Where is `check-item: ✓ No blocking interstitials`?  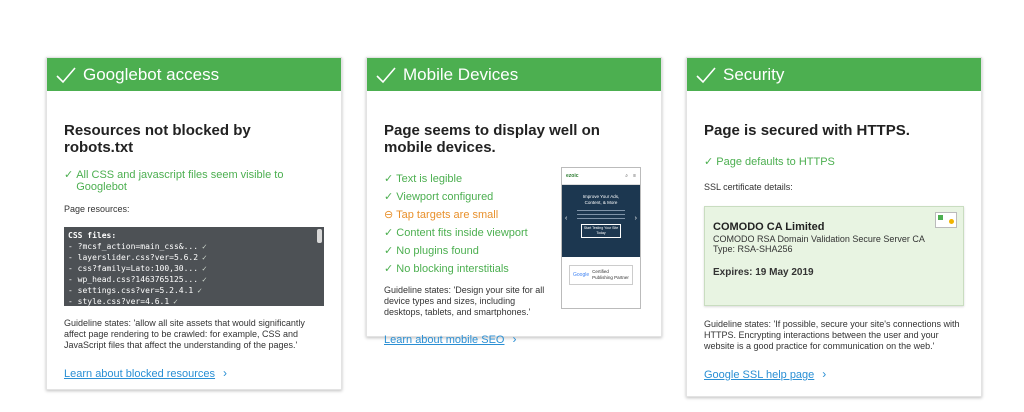 check-item: ✓ No blocking interstitials is located at coordinates (446, 269).